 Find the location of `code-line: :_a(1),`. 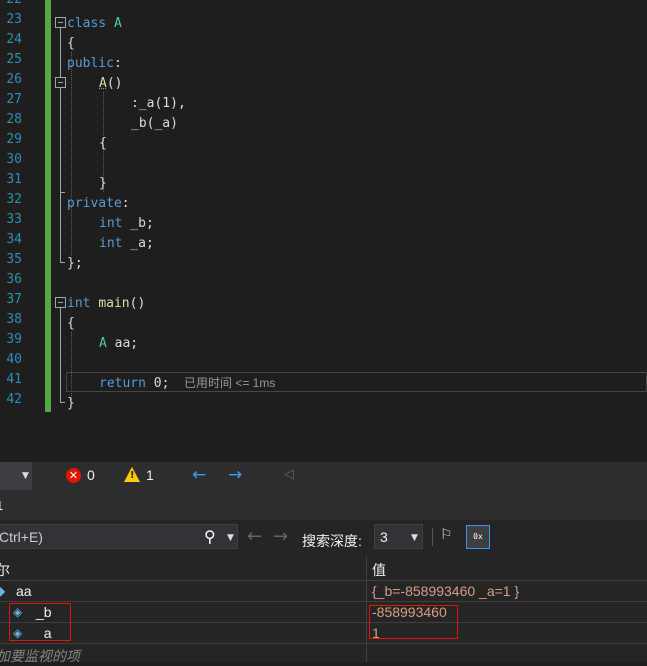

code-line: :_a(1), is located at coordinates (158, 104).